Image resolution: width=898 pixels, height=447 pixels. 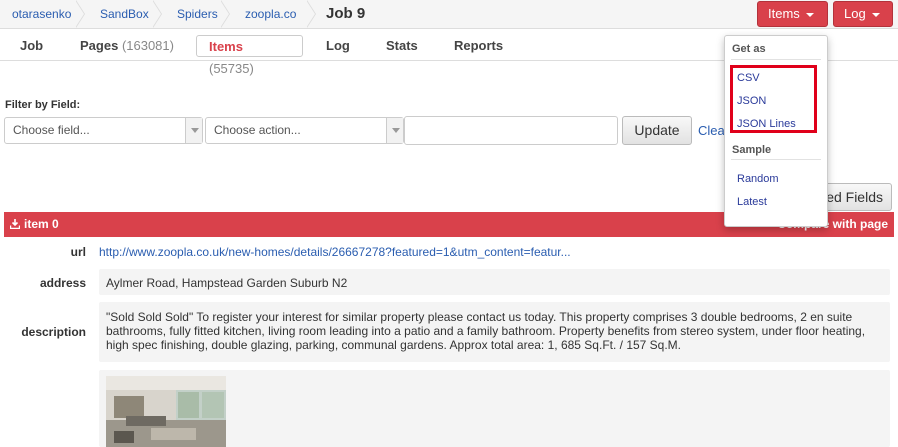 I want to click on items-button-label: Items, so click(x=784, y=13).